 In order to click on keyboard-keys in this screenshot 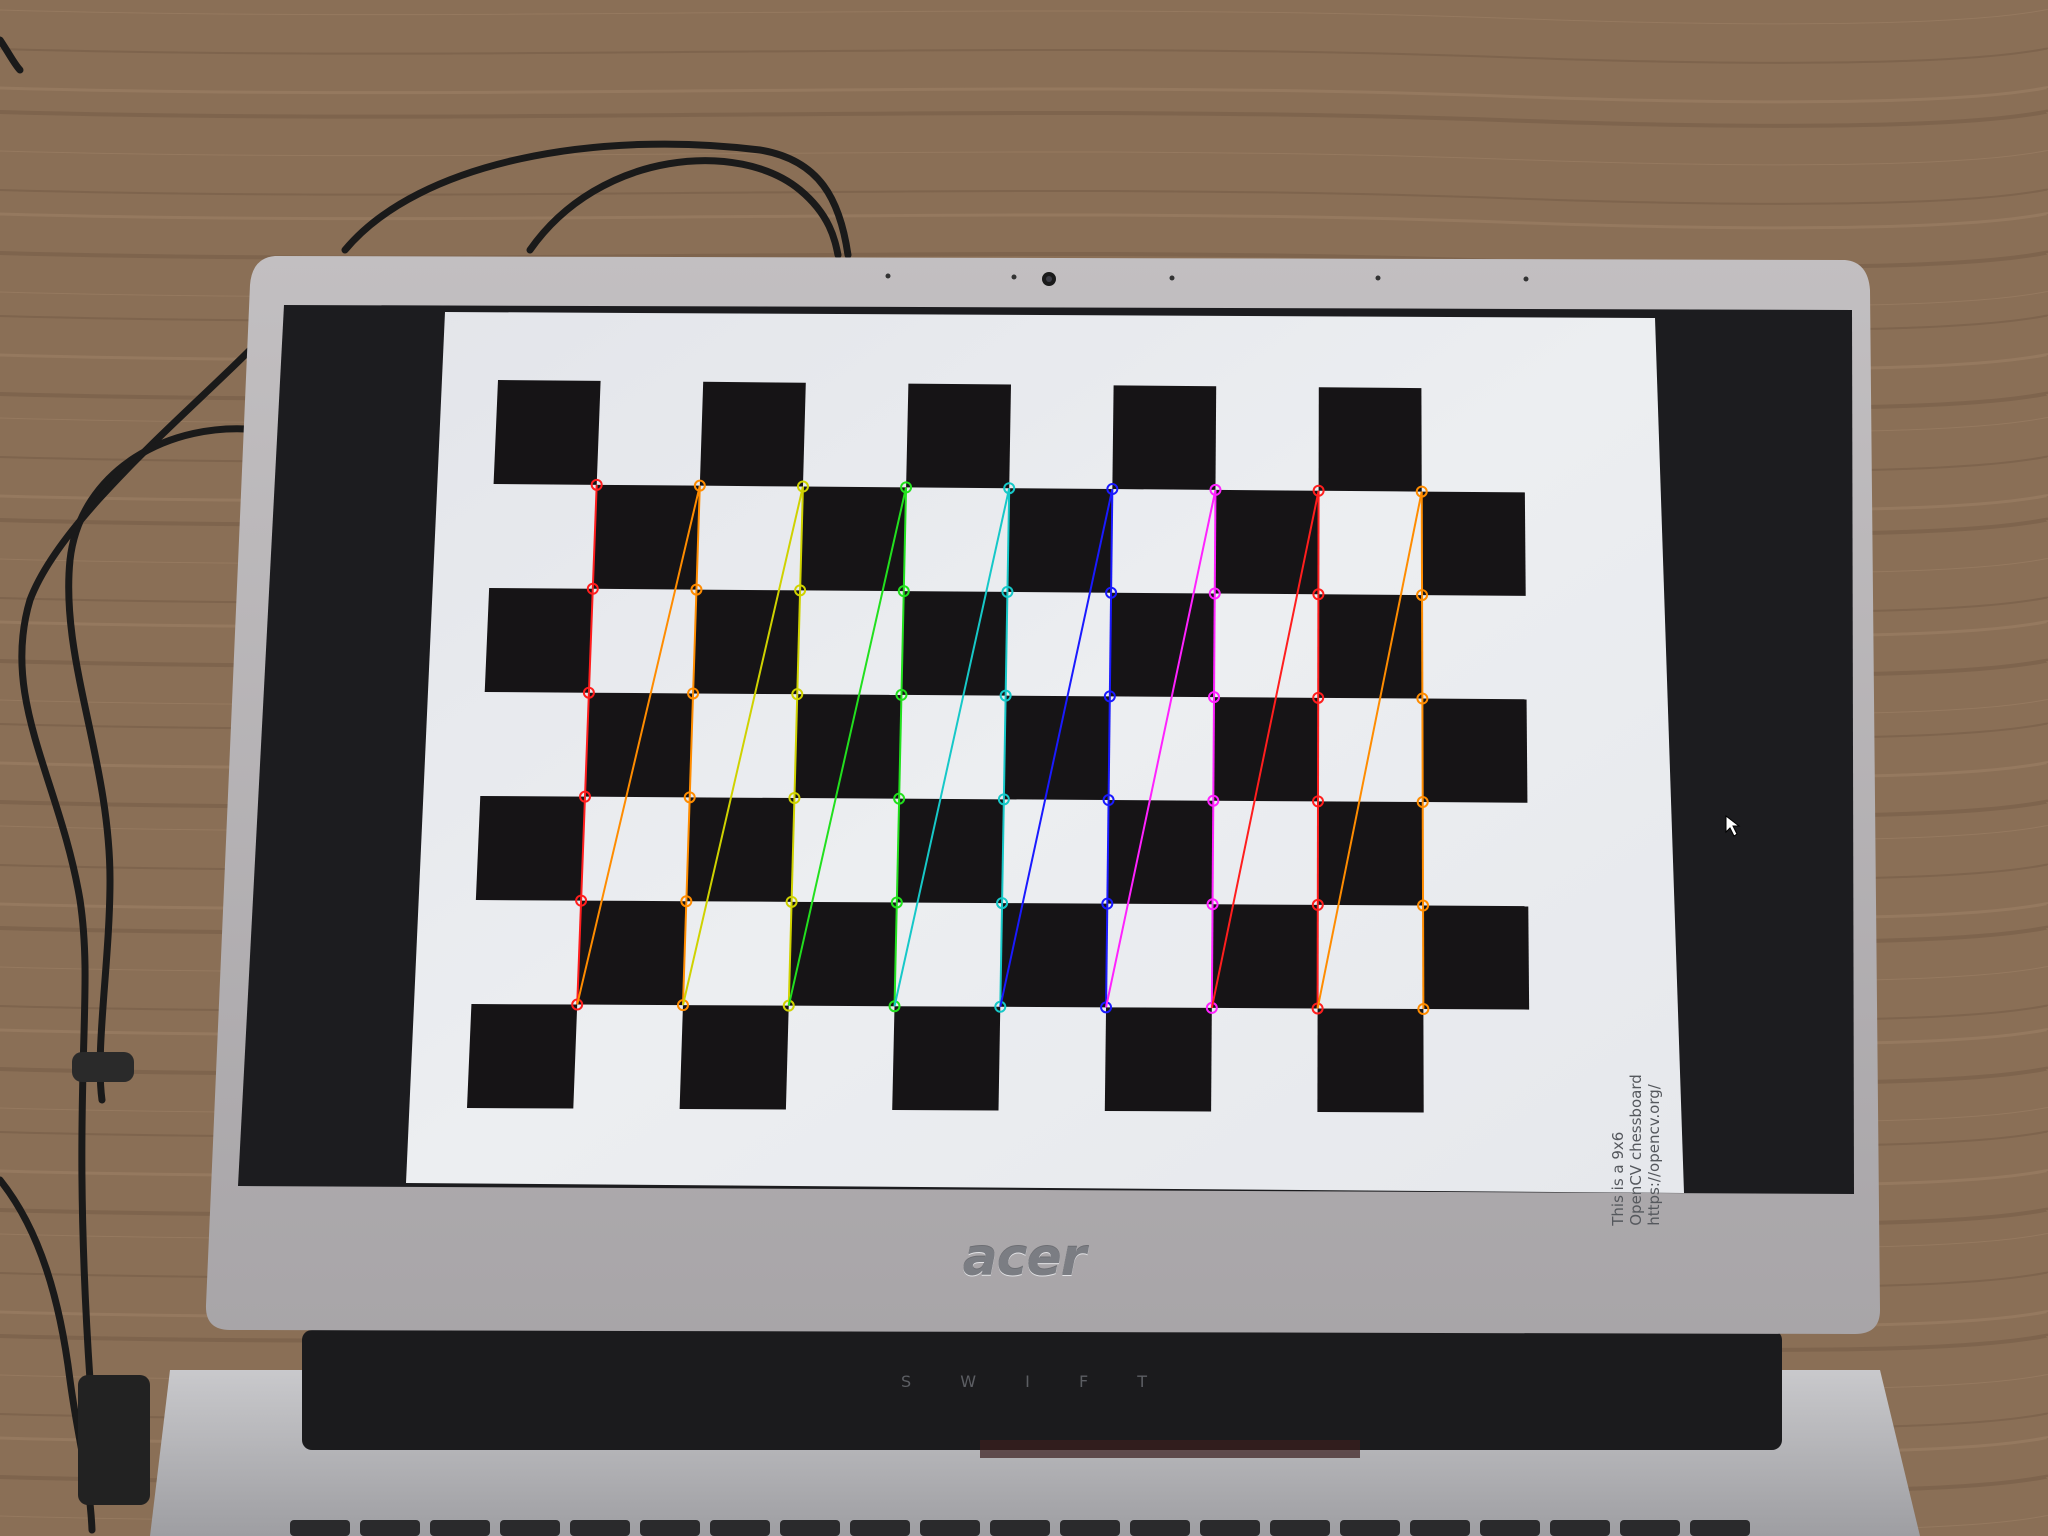, I will do `click(1020, 1528)`.